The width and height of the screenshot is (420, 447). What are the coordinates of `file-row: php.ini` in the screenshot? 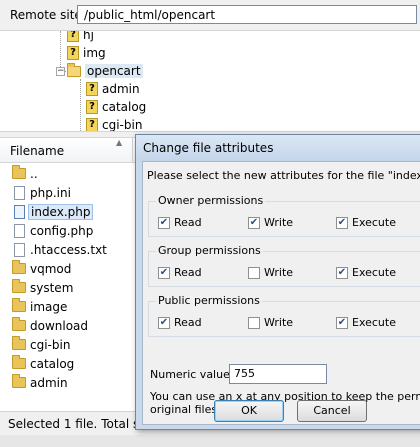 It's located at (70, 192).